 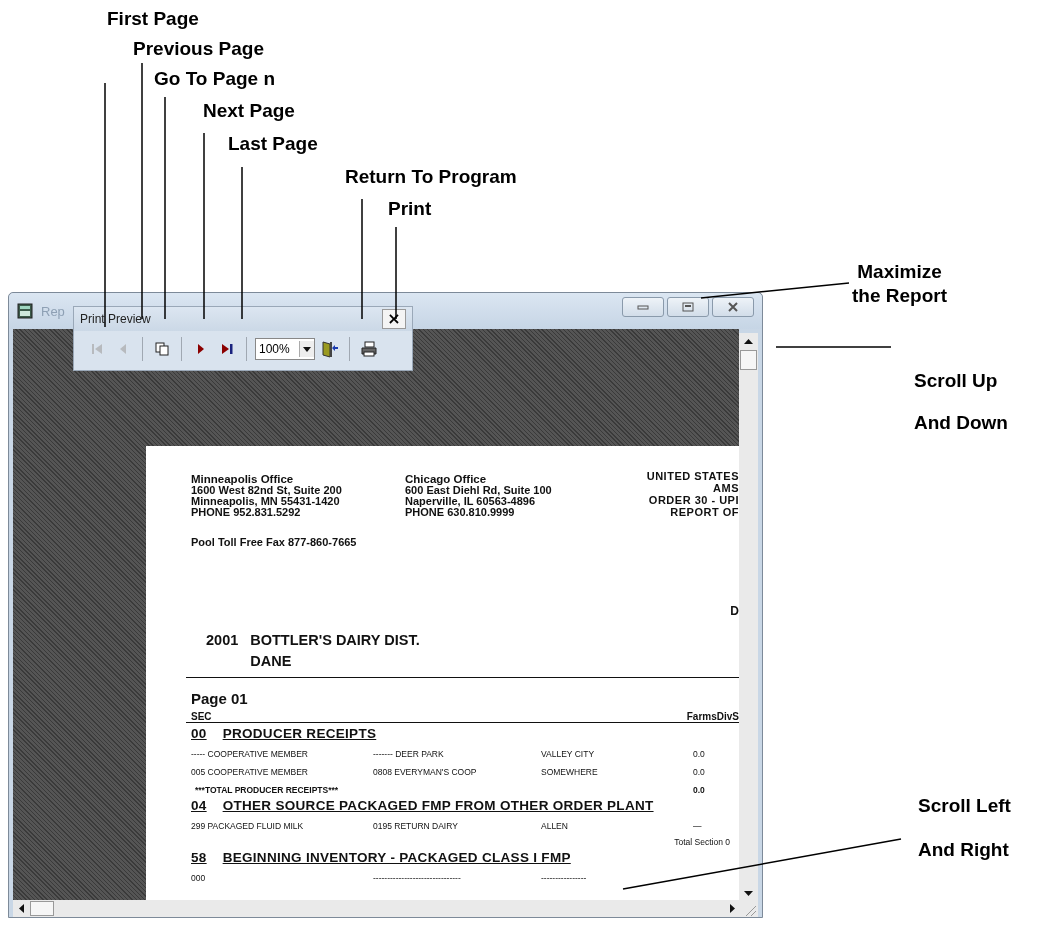 I want to click on table-cell-text: VALLEY CITY, so click(x=568, y=754).